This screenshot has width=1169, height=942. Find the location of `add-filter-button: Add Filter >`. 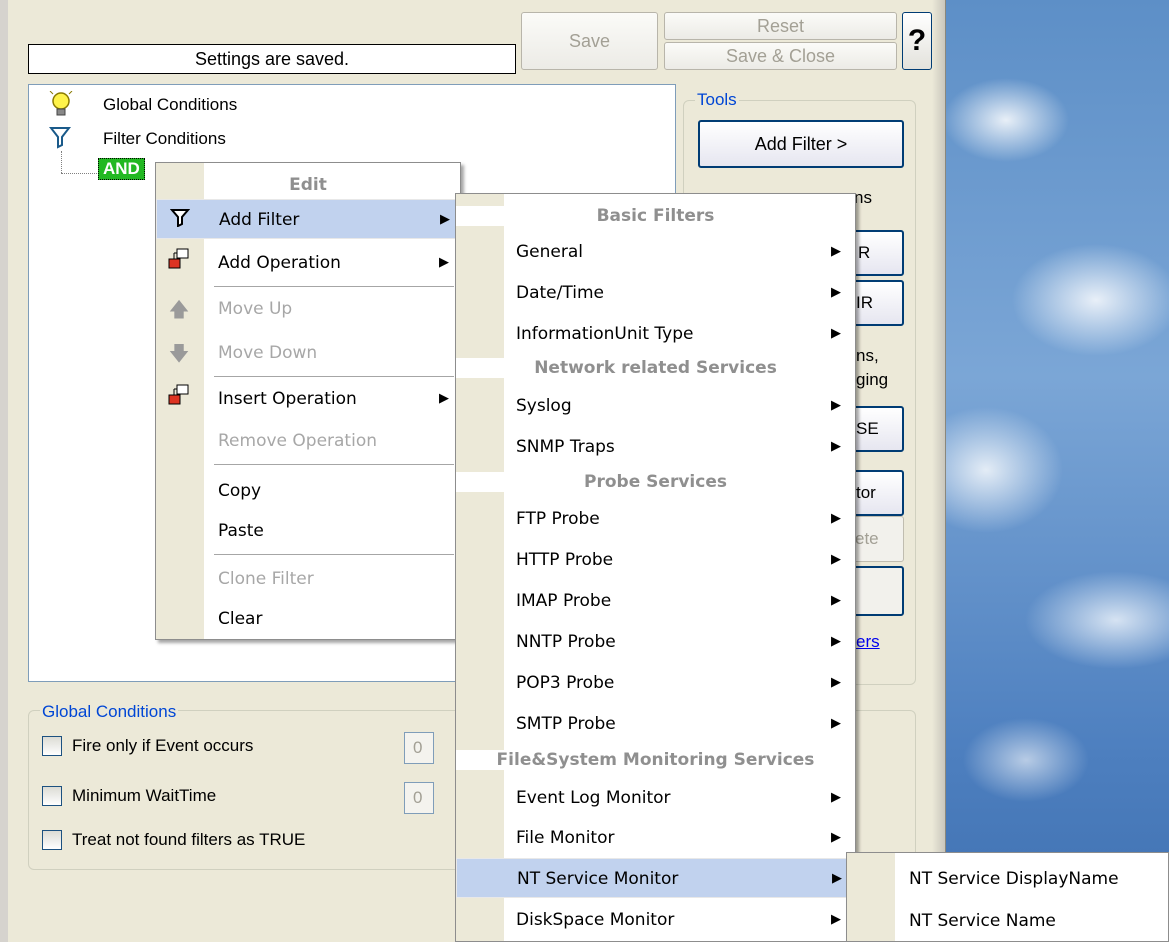

add-filter-button: Add Filter > is located at coordinates (801, 144).